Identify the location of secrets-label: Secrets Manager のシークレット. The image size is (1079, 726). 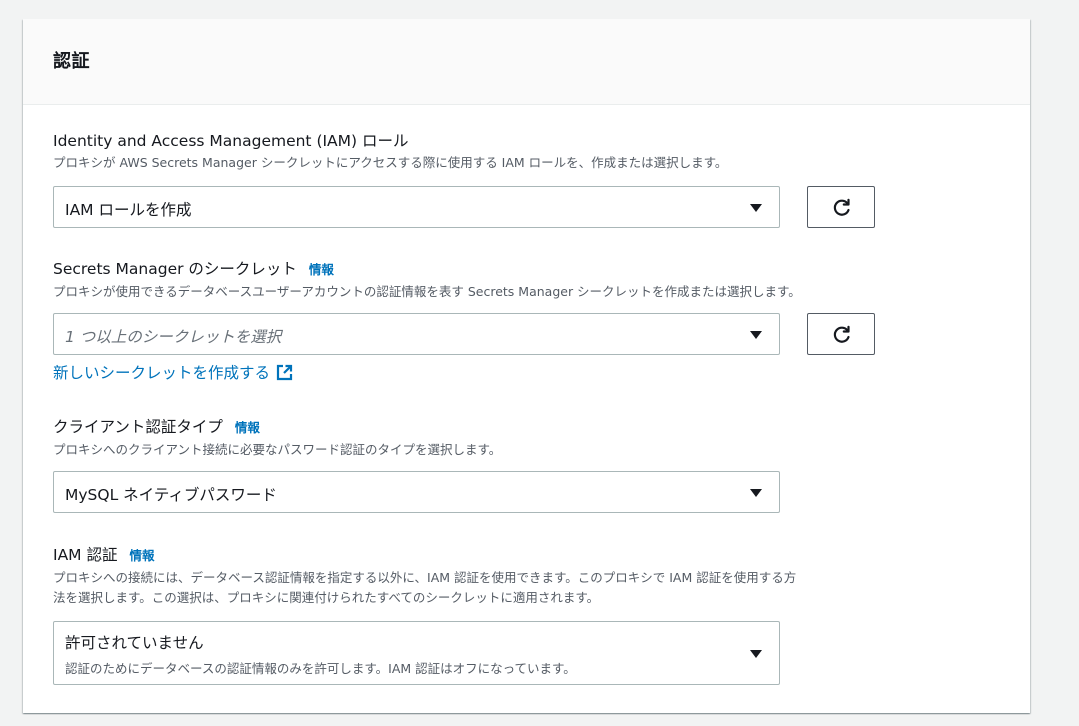
(175, 269).